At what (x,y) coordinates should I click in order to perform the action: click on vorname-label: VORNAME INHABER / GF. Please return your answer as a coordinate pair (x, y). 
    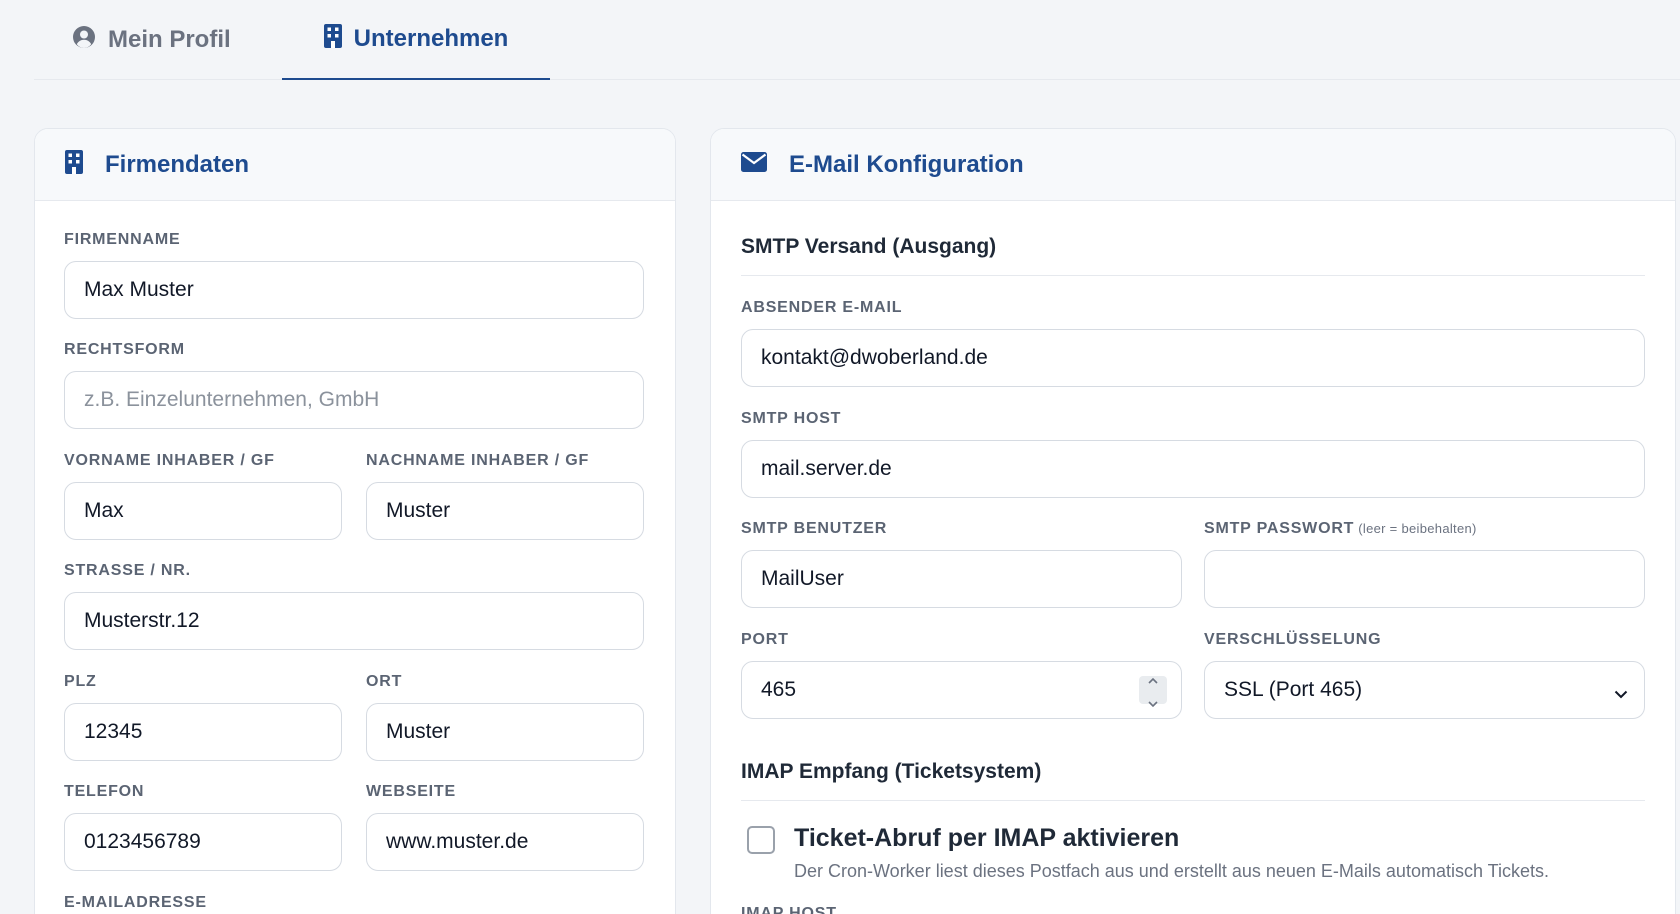
    Looking at the image, I should click on (169, 460).